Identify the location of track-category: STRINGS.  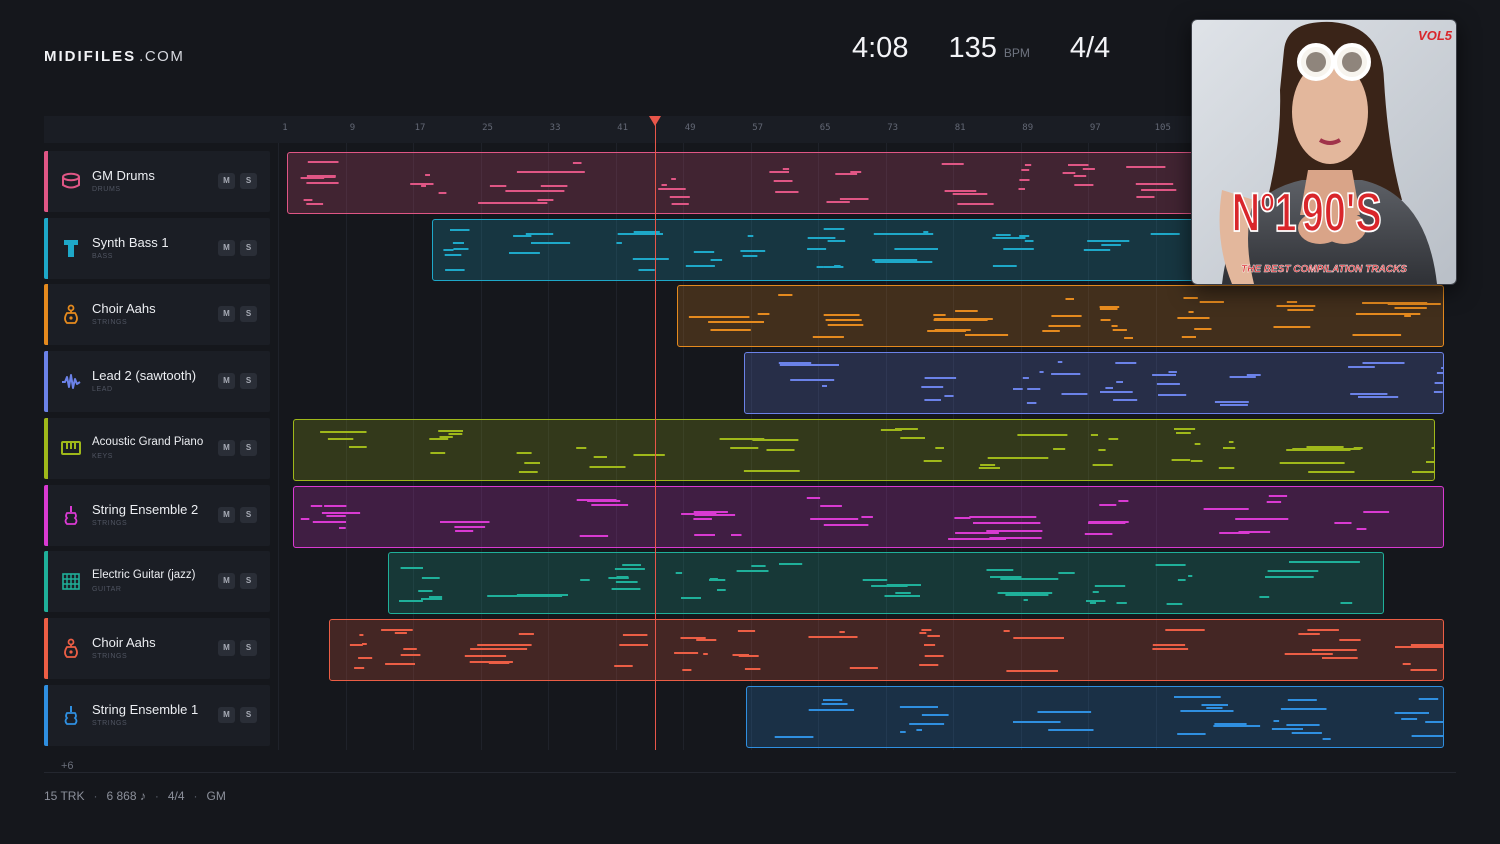
(110, 523).